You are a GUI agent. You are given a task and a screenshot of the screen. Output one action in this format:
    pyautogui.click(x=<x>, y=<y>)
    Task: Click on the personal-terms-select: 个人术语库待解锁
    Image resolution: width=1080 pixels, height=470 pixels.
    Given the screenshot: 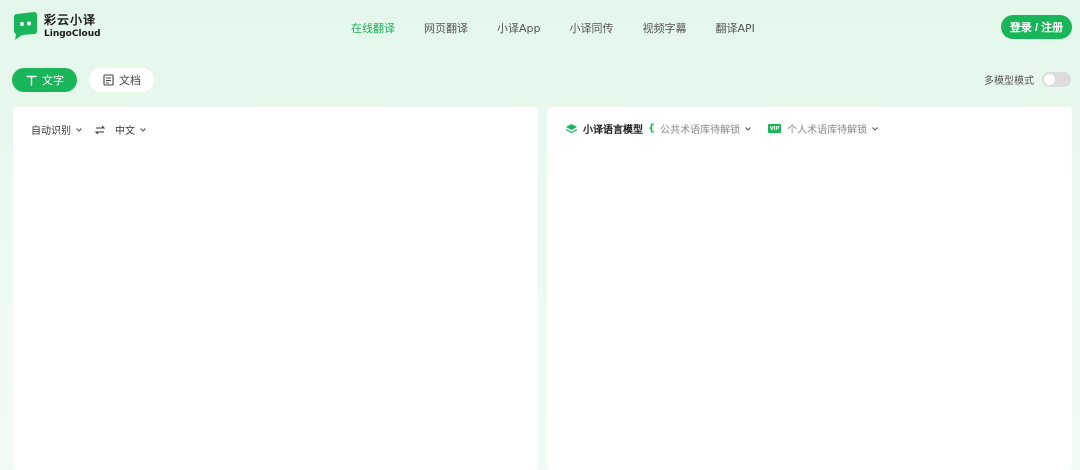 What is the action you would take?
    pyautogui.click(x=833, y=128)
    